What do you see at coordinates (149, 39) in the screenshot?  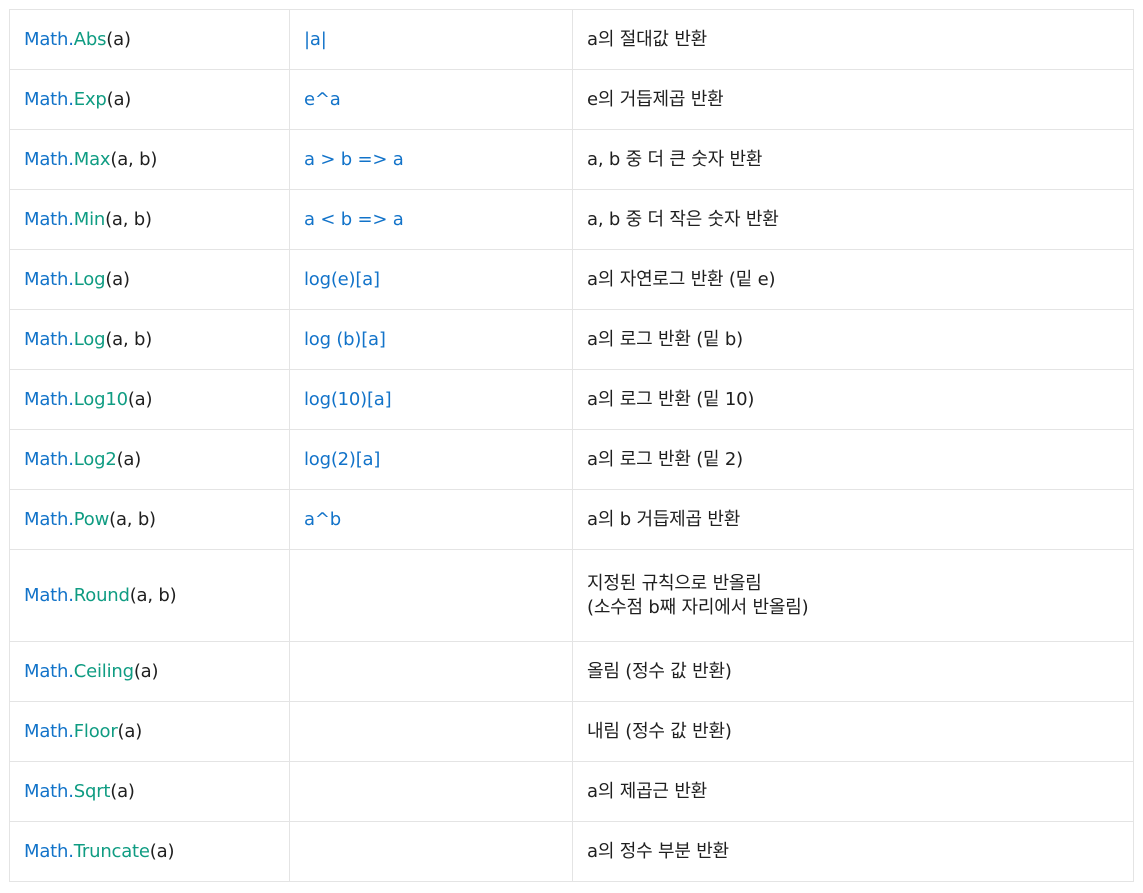 I see `method-signature-cell: Math.Abs(a)` at bounding box center [149, 39].